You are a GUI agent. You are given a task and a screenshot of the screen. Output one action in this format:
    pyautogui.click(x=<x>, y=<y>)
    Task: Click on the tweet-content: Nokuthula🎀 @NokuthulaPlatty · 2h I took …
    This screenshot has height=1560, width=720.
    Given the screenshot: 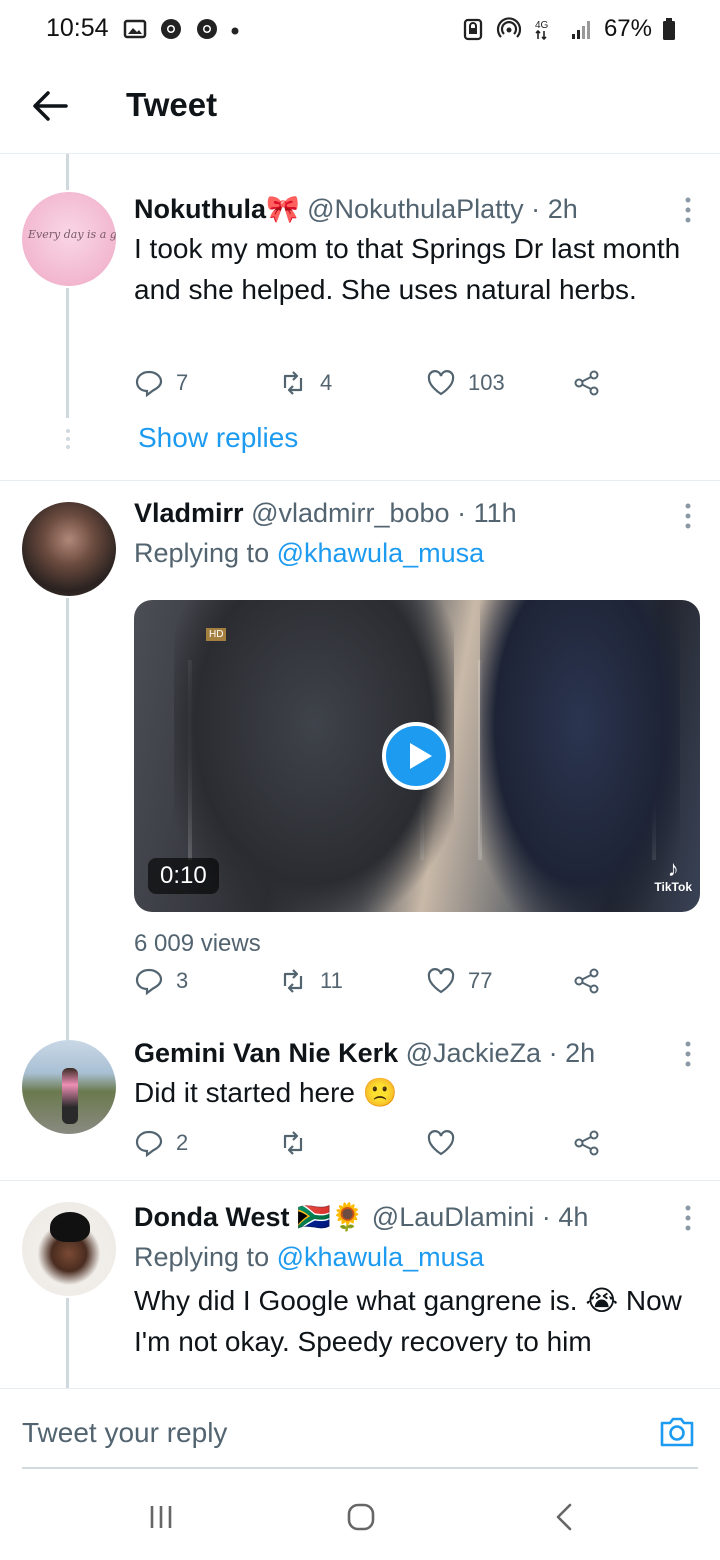 What is the action you would take?
    pyautogui.click(x=414, y=251)
    